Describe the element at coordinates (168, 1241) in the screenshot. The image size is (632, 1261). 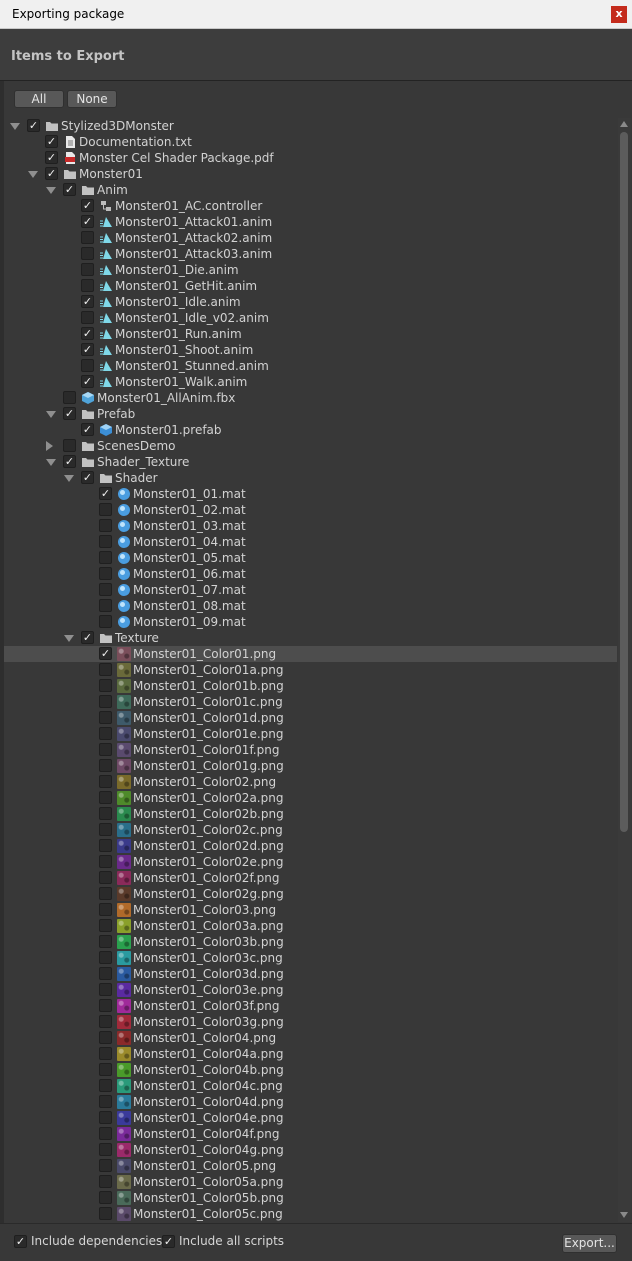
I see `include-scripts-checkbox: ✓` at that location.